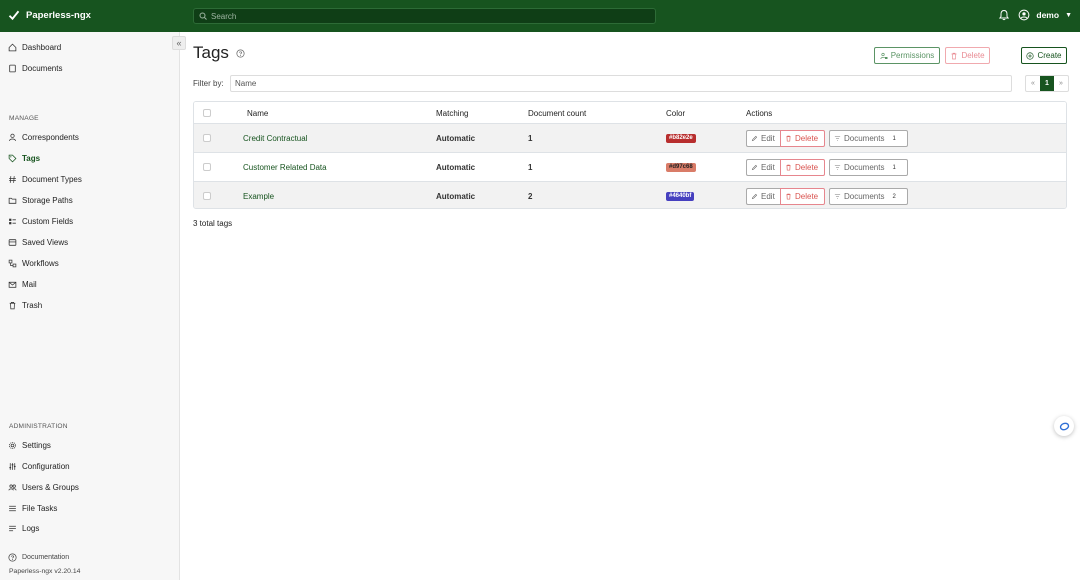 This screenshot has height=580, width=1080. What do you see at coordinates (49, 15) in the screenshot?
I see `brand-logo: Paperless-ngx` at bounding box center [49, 15].